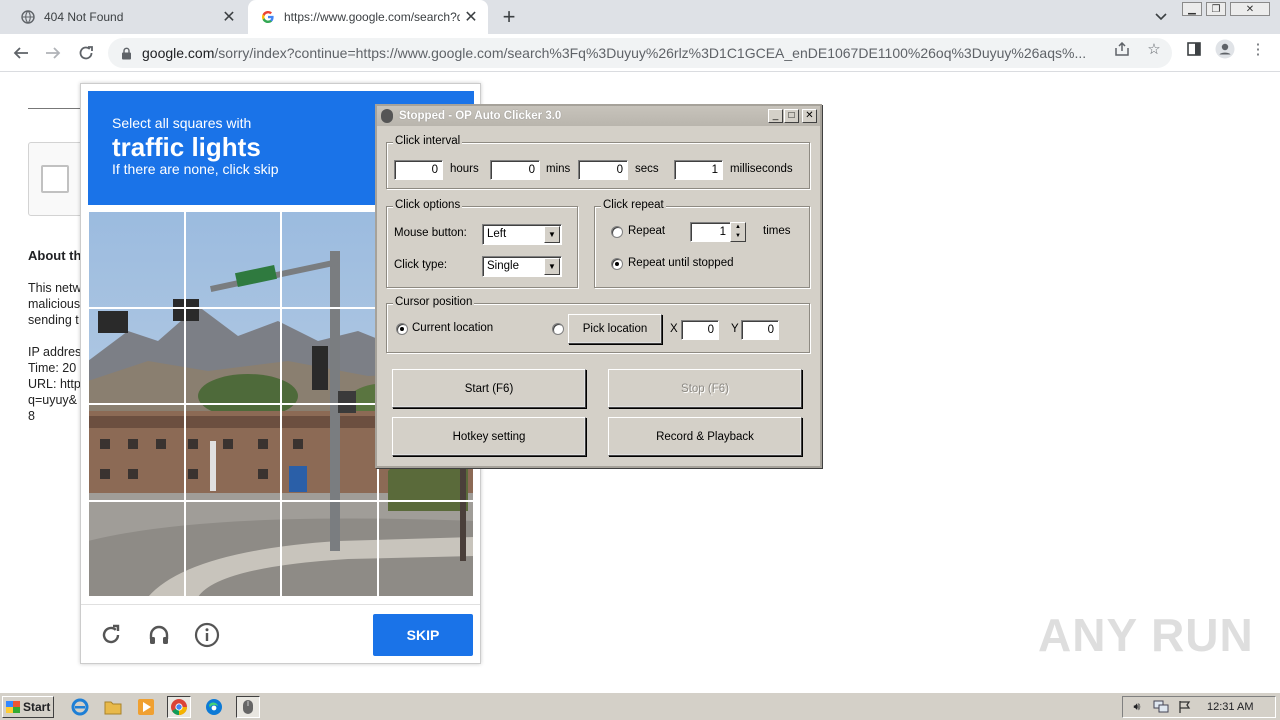 The image size is (1280, 720). I want to click on tab-404-not-found: 404 Not Found ✕, so click(127, 17).